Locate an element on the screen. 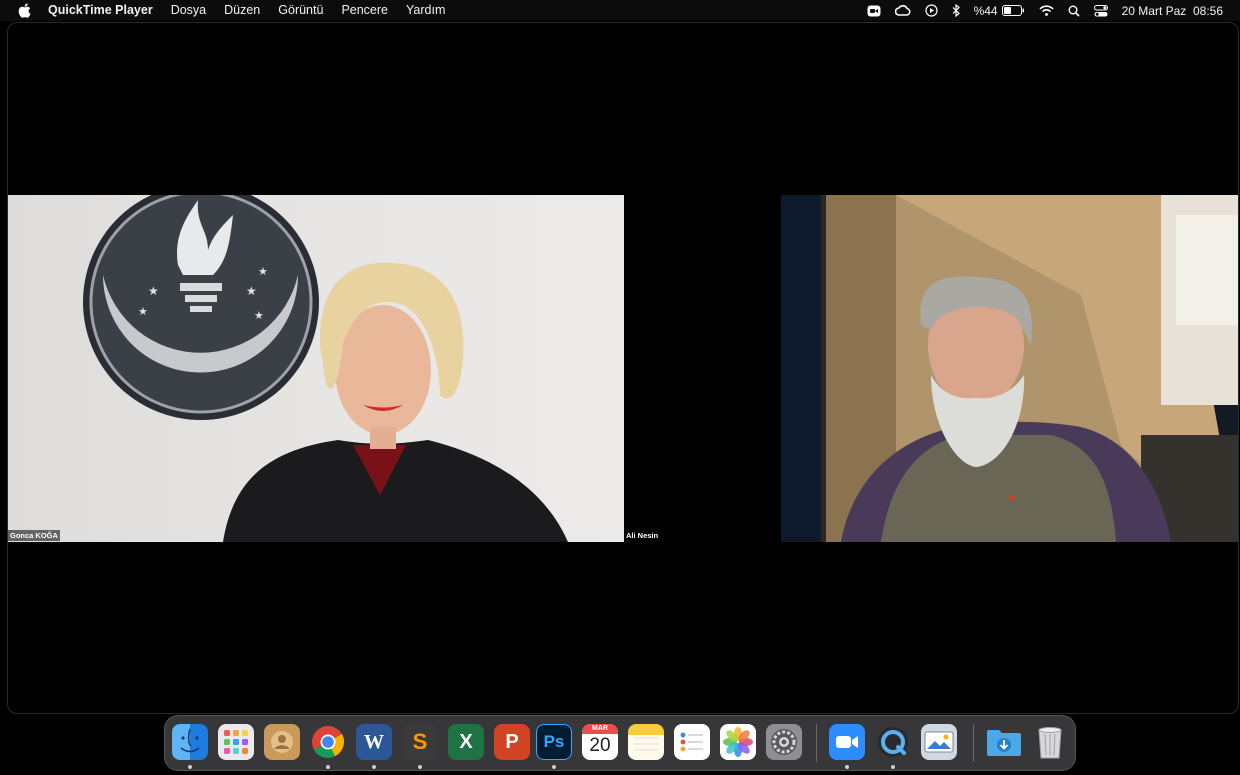  excel-icon: X is located at coordinates (466, 742).